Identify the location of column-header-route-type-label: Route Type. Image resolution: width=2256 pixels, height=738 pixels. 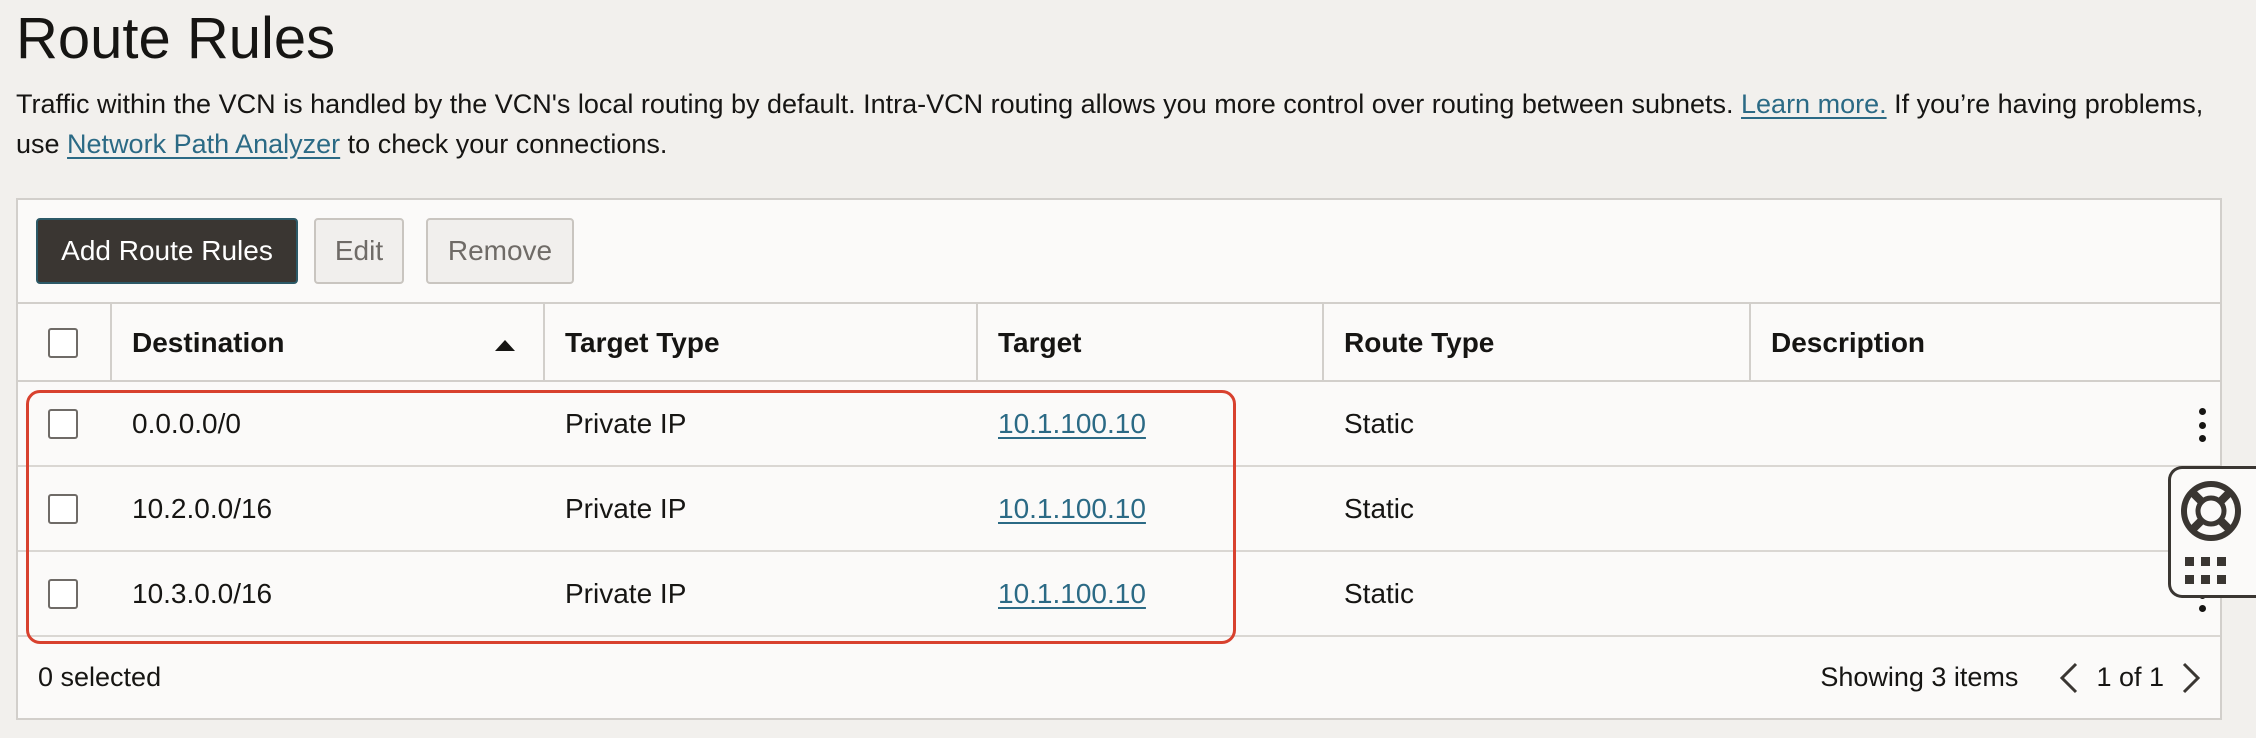
(1419, 342).